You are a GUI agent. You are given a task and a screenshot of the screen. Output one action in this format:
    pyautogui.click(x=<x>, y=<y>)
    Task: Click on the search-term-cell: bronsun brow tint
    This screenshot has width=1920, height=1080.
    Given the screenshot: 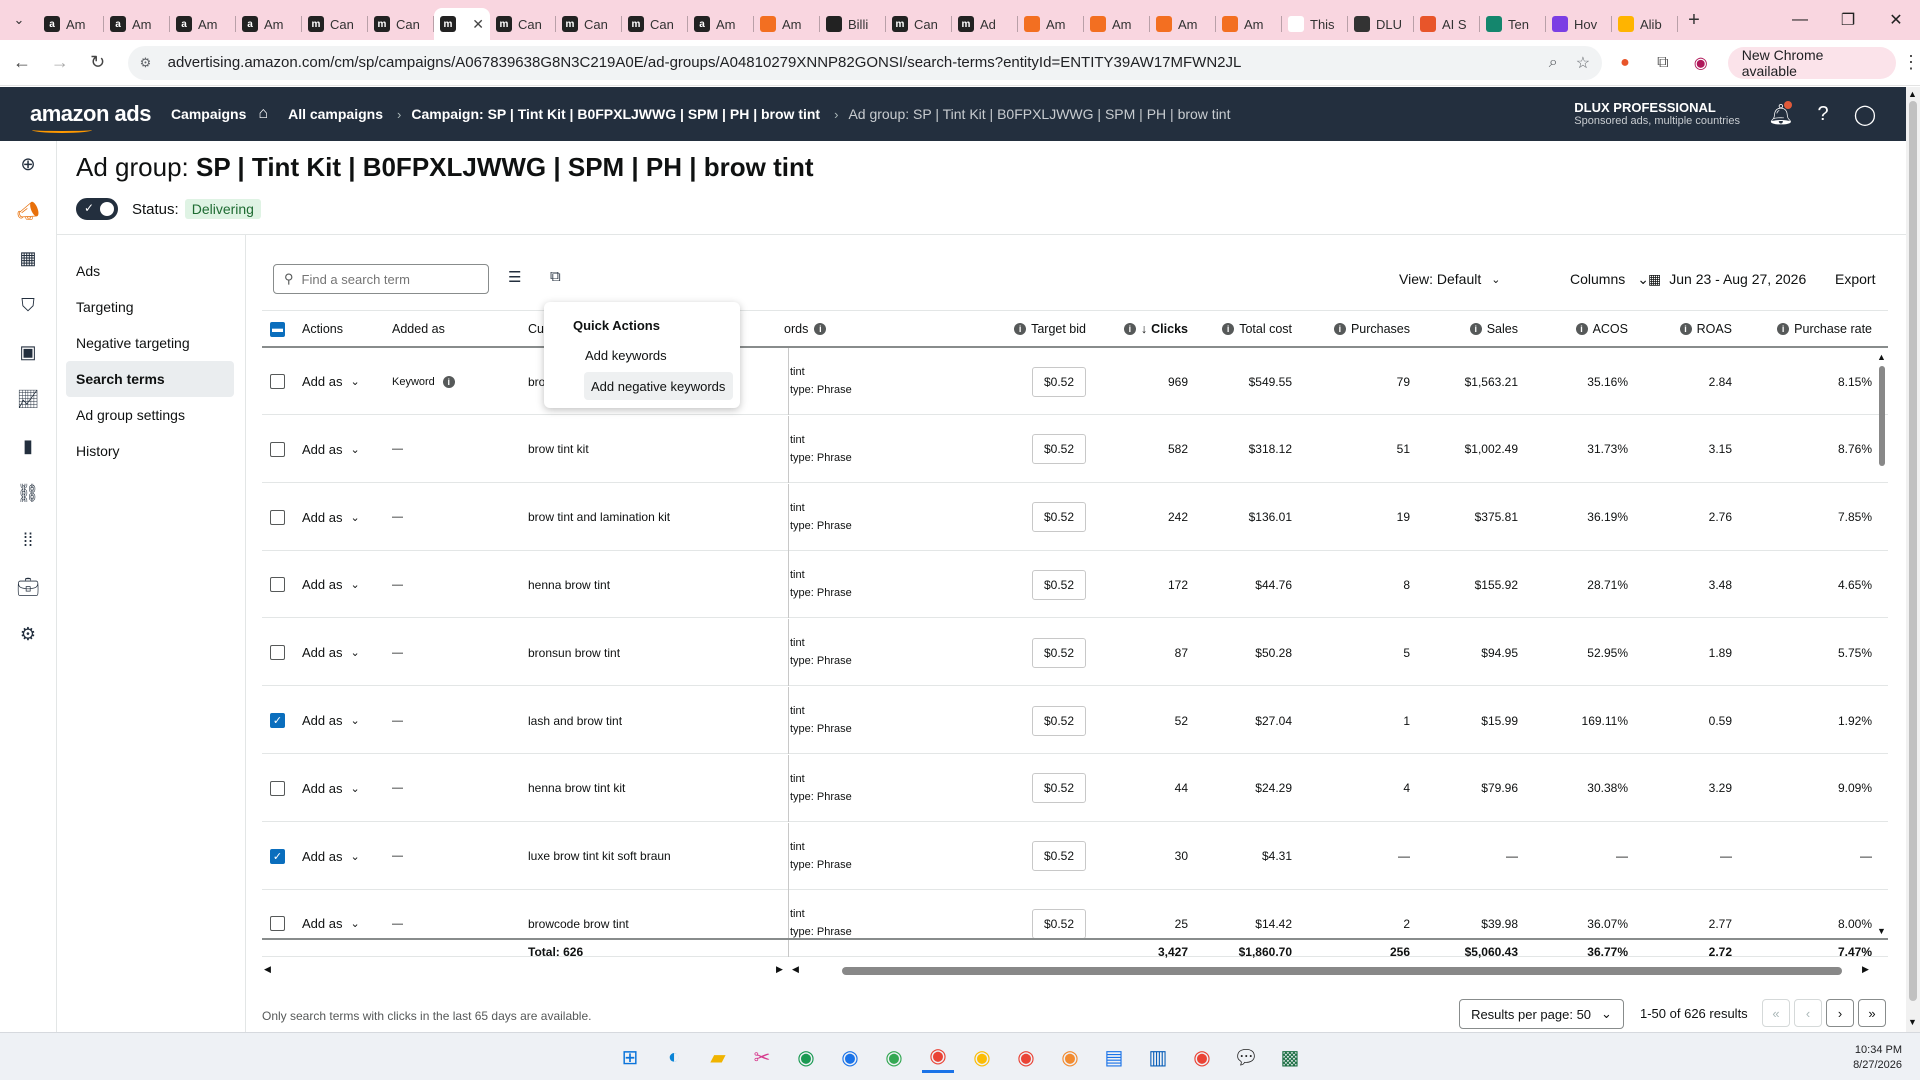 What is the action you would take?
    pyautogui.click(x=574, y=652)
    